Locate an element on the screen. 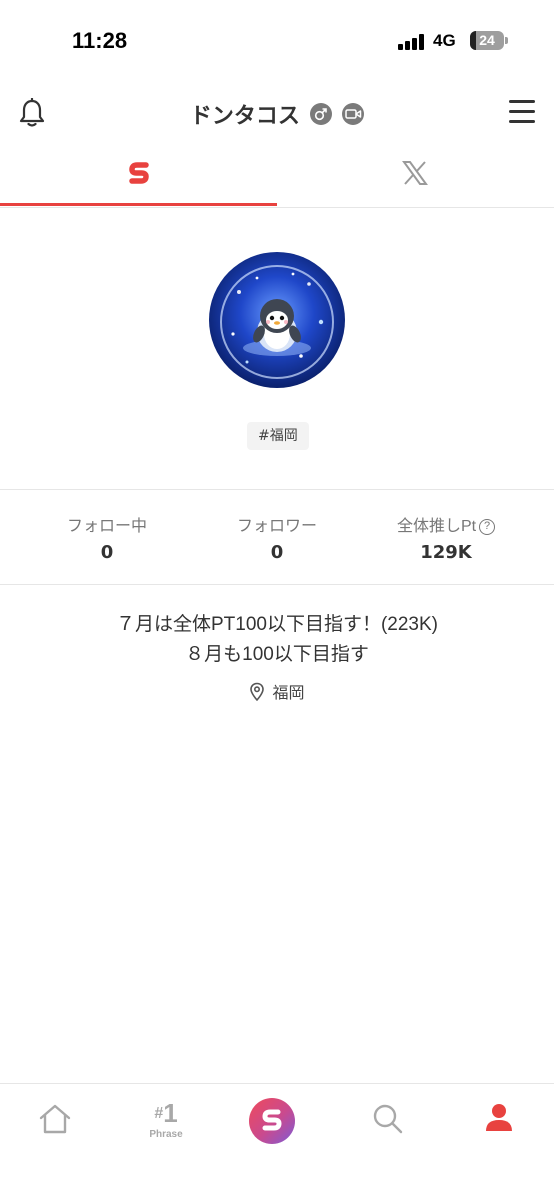 This screenshot has height=1201, width=554. stat-label-wrap: 全体推しPt? is located at coordinates (446, 524).